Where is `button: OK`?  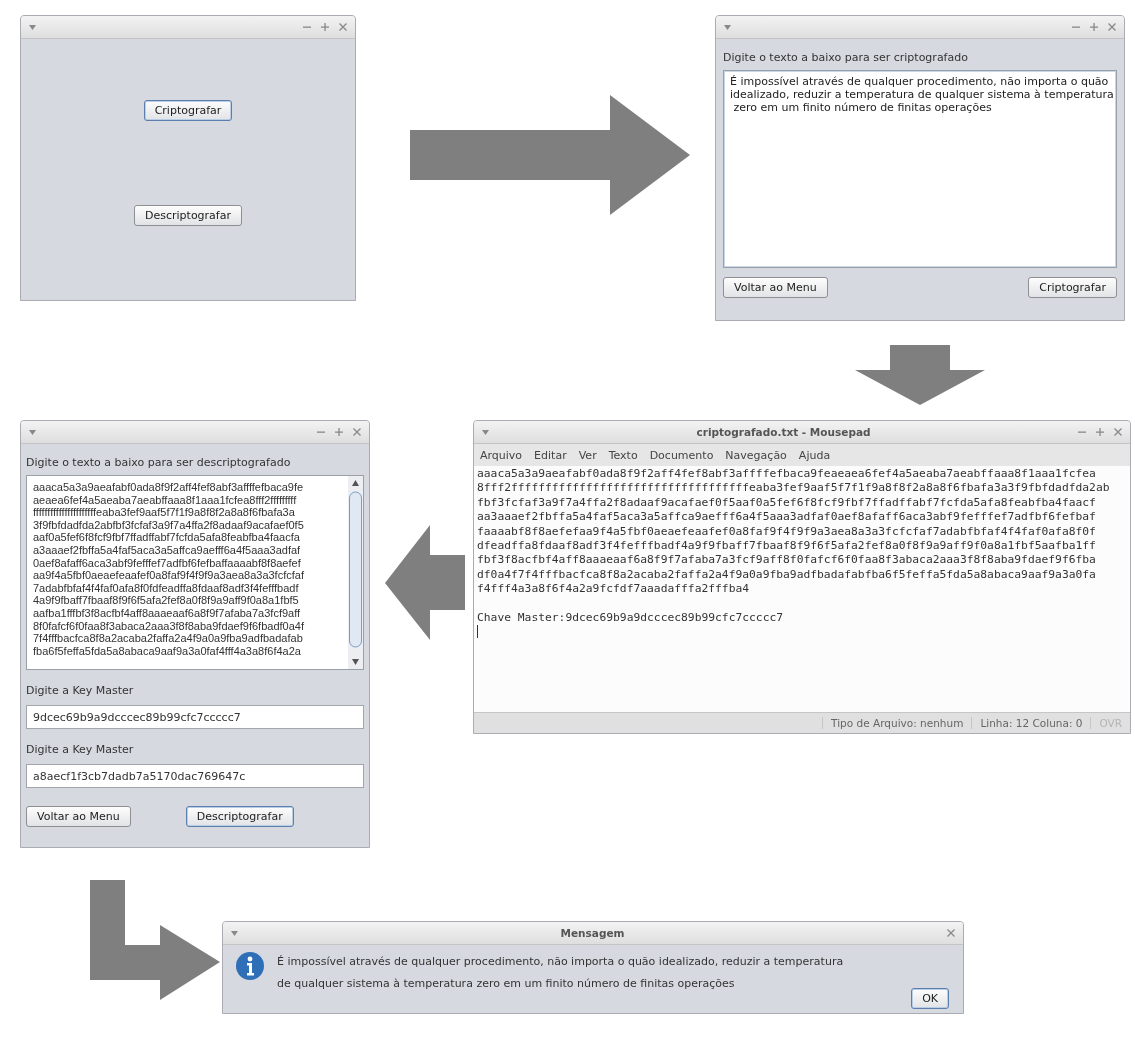 button: OK is located at coordinates (930, 998).